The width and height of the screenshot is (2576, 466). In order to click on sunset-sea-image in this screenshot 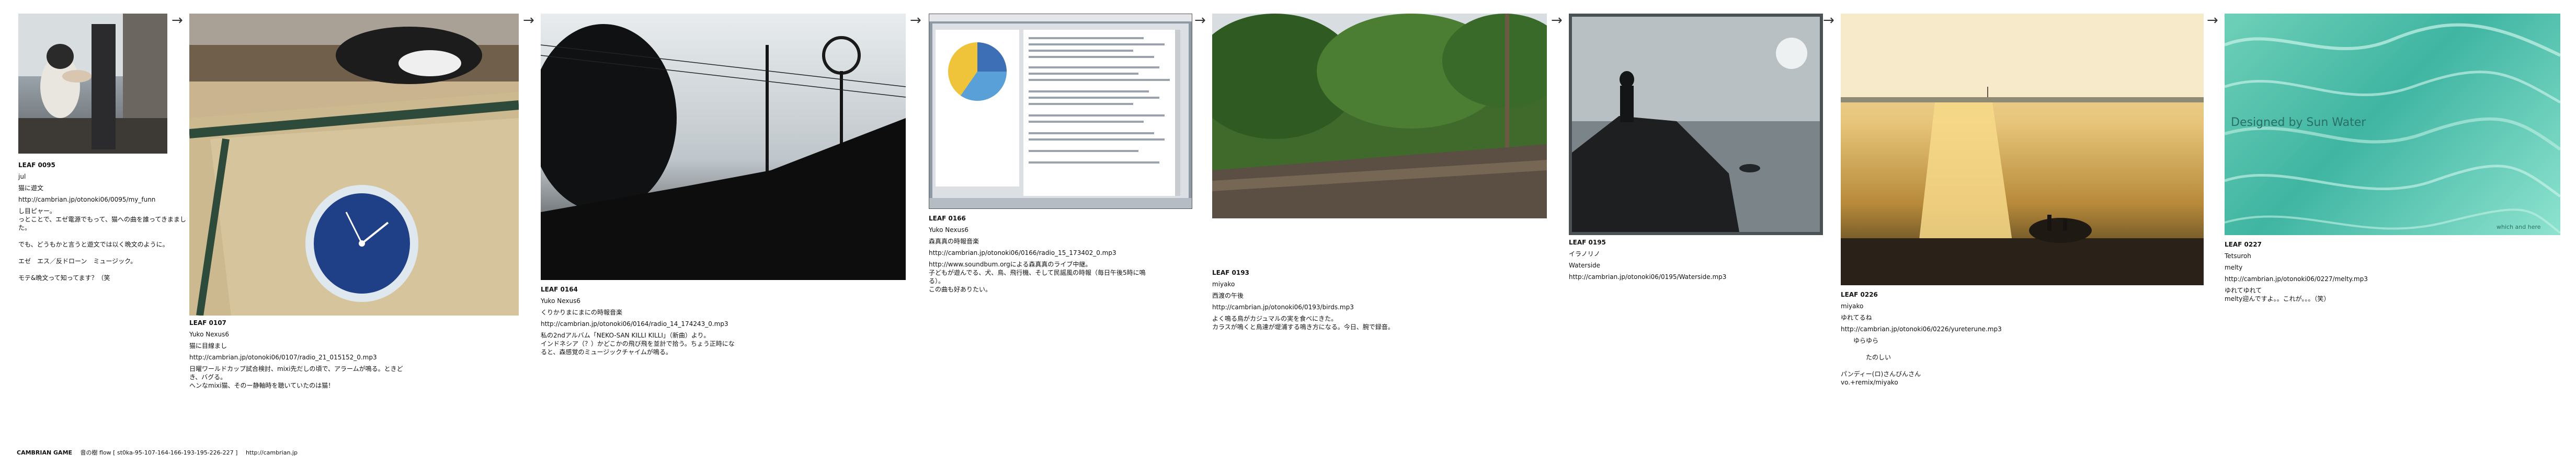, I will do `click(2023, 149)`.